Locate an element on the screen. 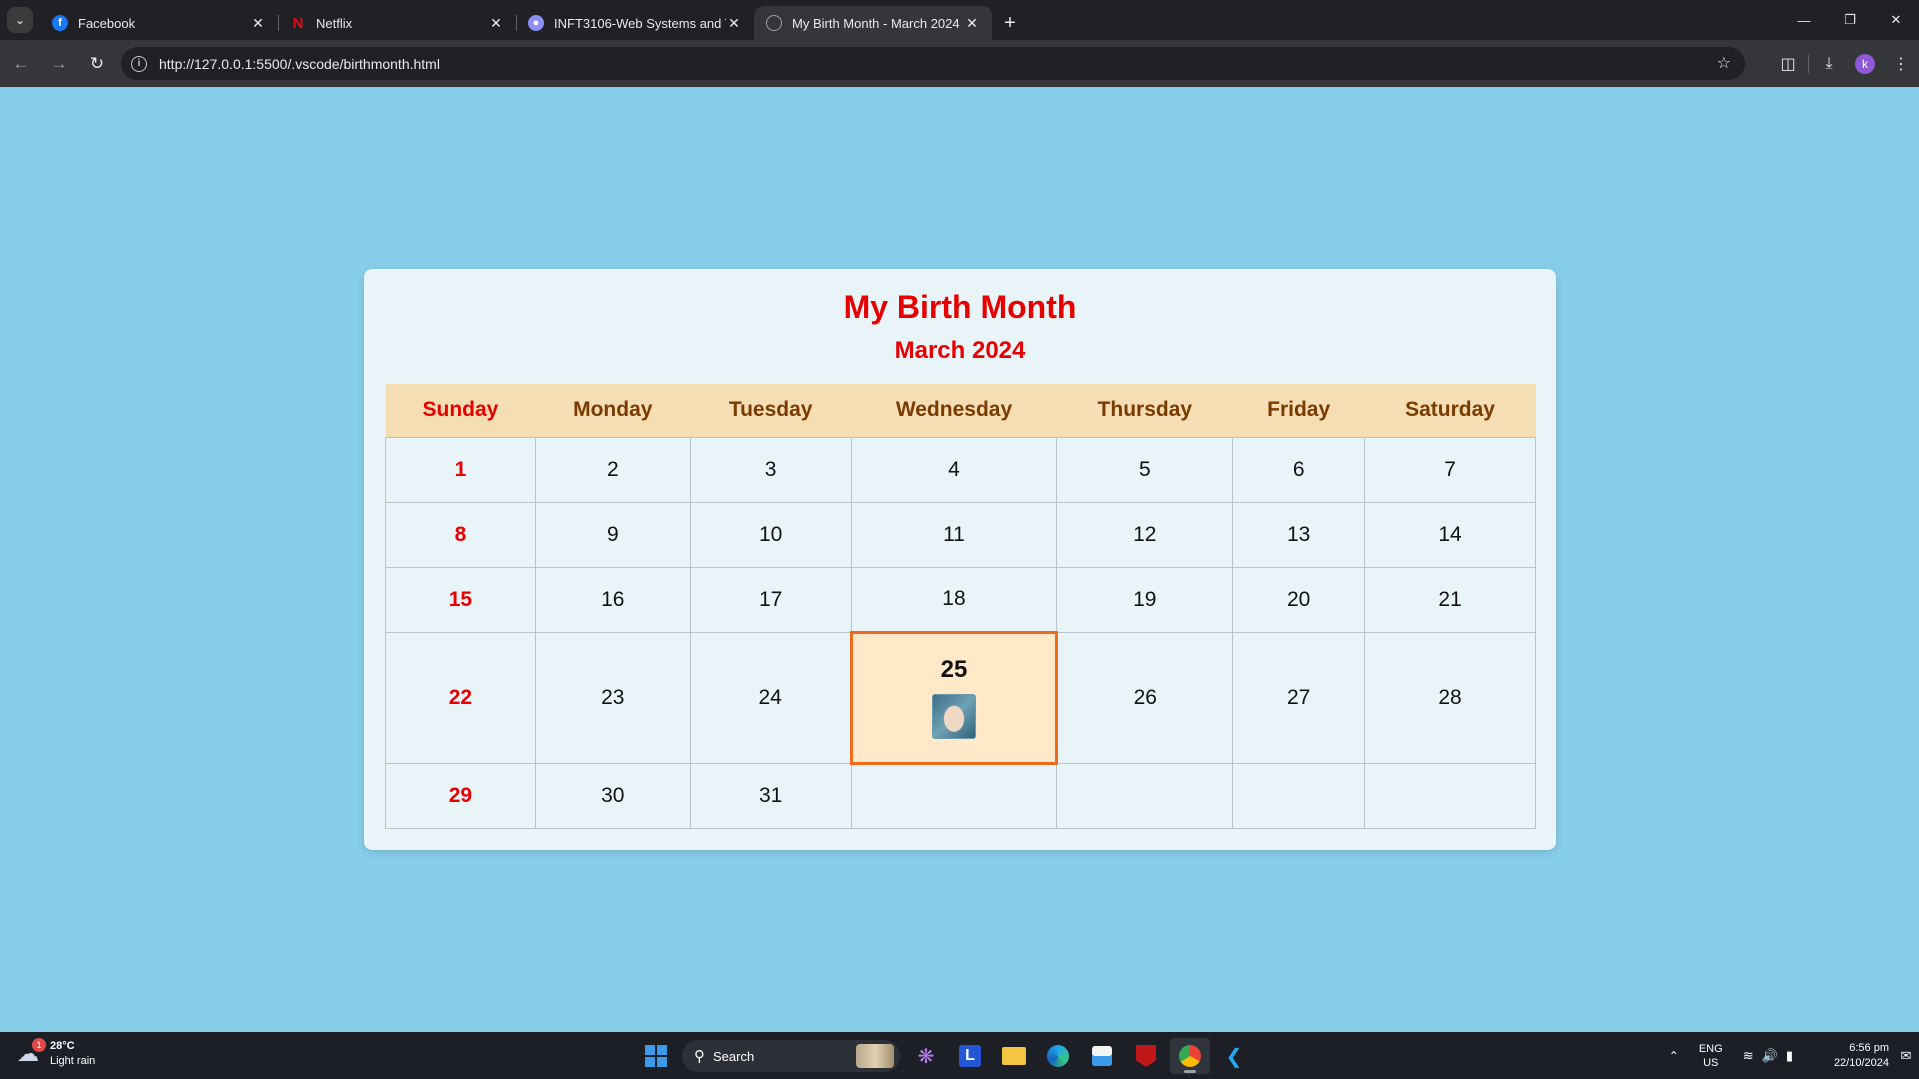 Image resolution: width=1919 pixels, height=1079 pixels. weekday-header: Saturday is located at coordinates (1450, 410).